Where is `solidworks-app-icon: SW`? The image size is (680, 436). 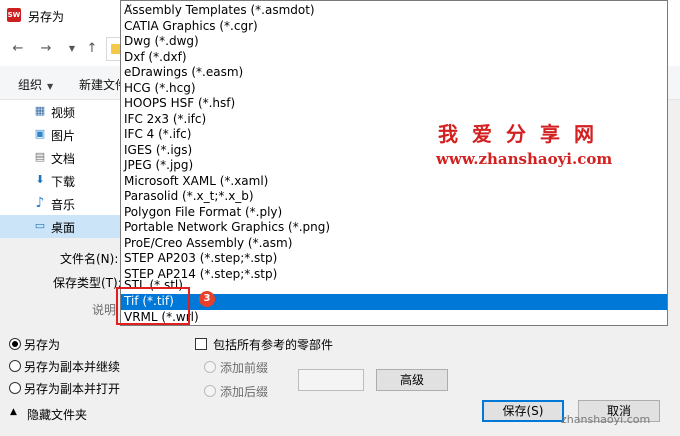
solidworks-app-icon: SW is located at coordinates (14, 15).